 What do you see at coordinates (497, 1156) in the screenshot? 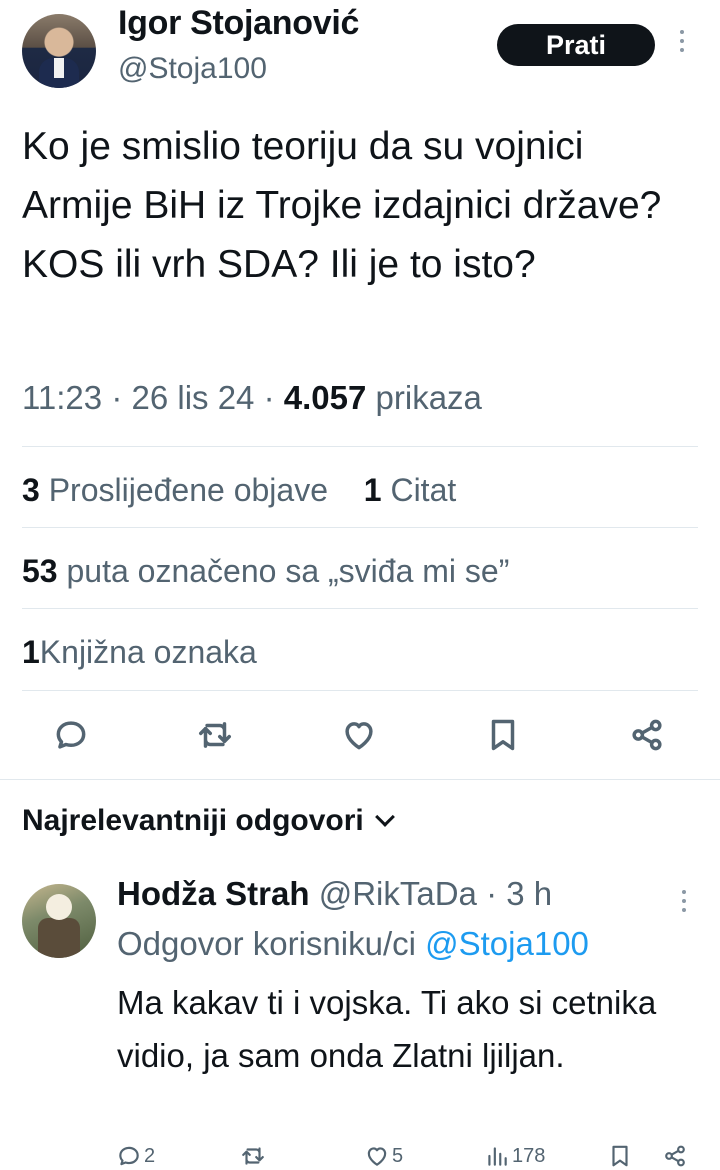
I see `views-icon` at bounding box center [497, 1156].